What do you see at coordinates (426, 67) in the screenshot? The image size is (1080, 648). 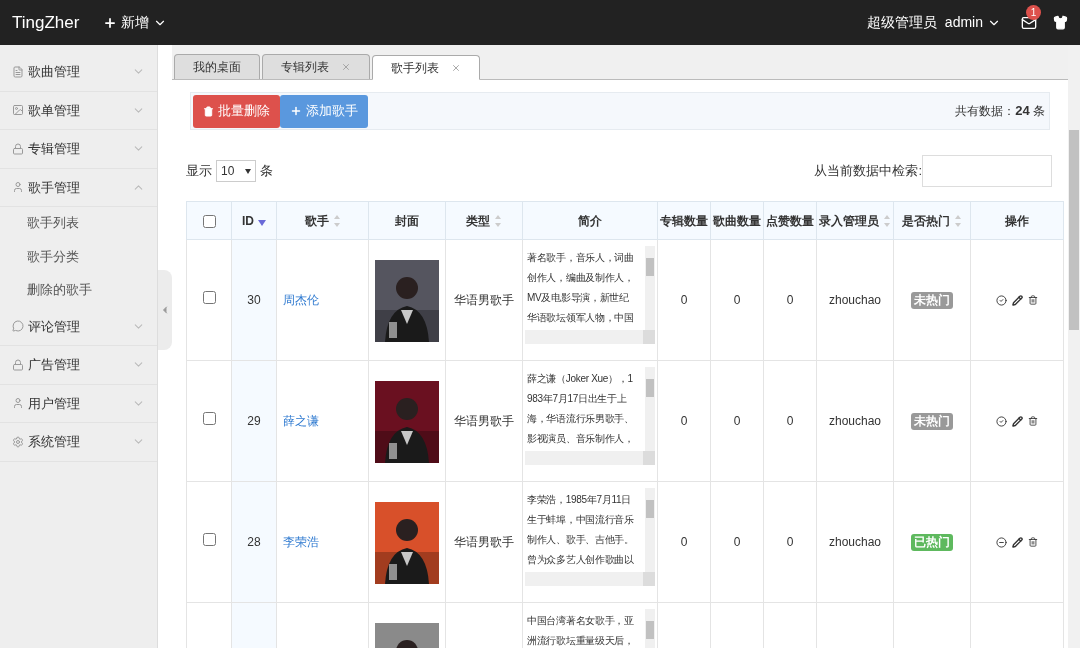 I see `tab: 歌手列表` at bounding box center [426, 67].